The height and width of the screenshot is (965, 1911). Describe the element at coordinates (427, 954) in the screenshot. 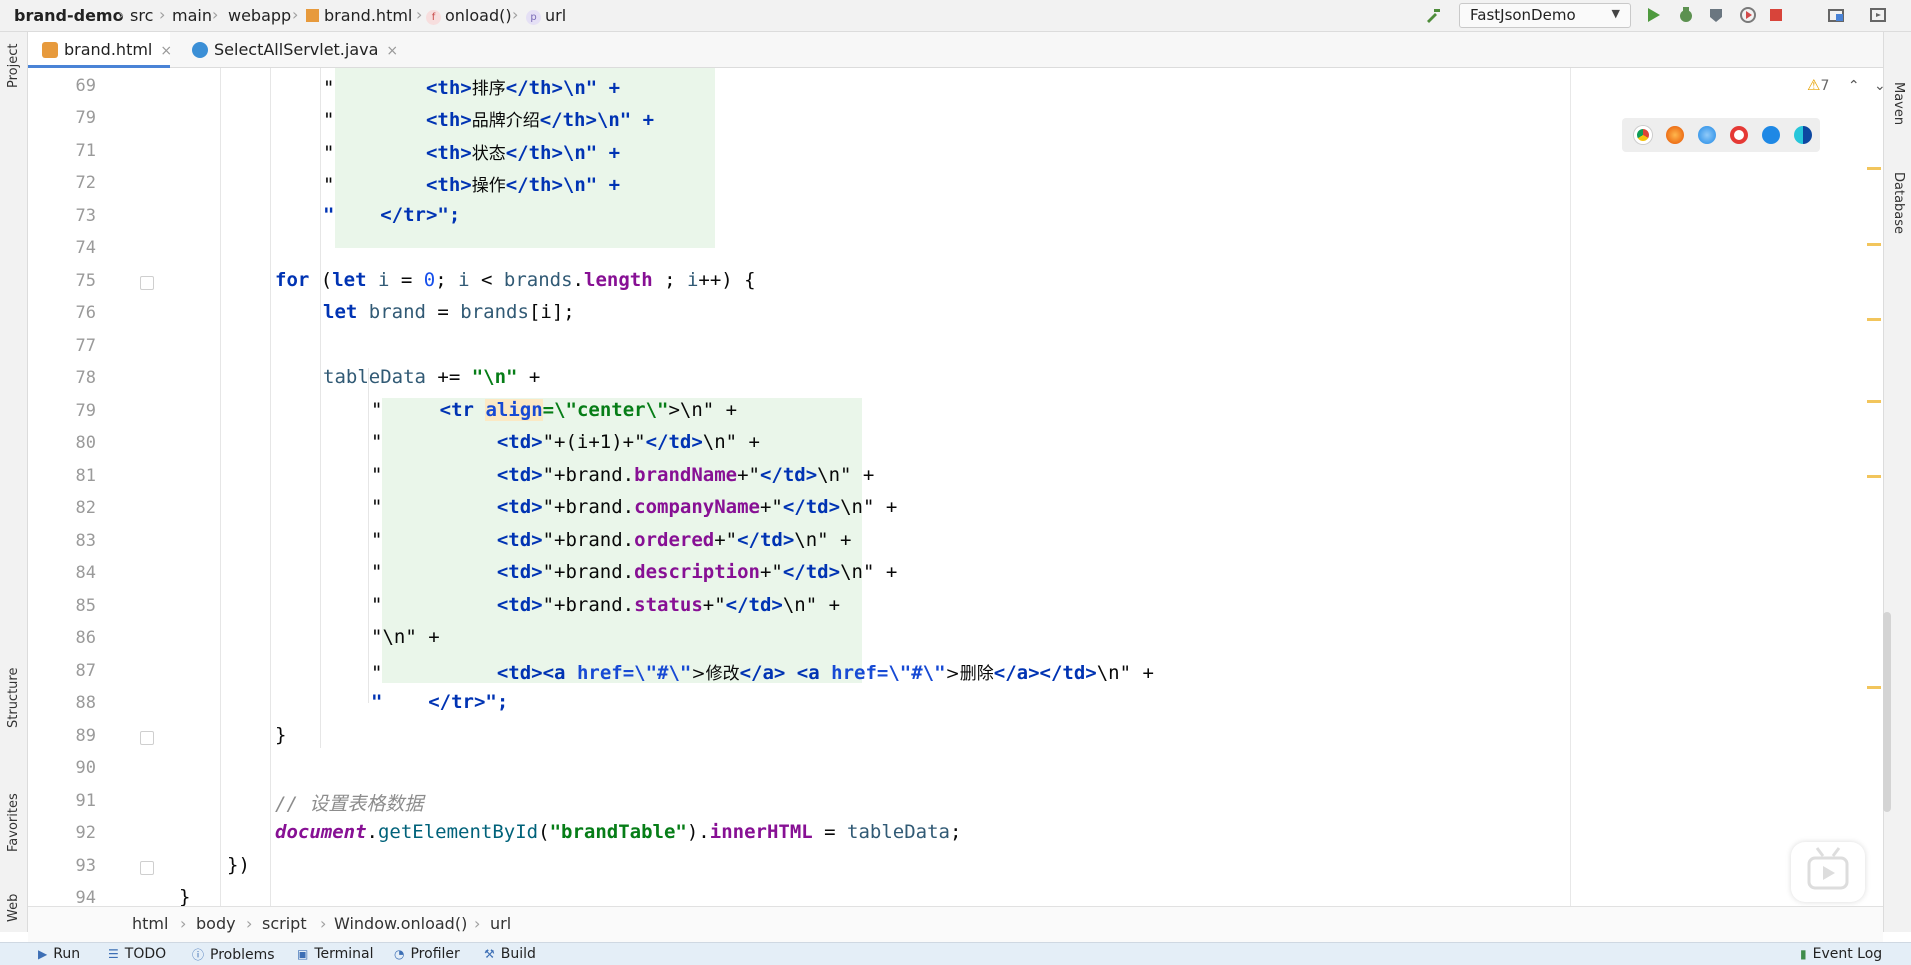

I see `profiler-tool-button: ◔ Profiler` at that location.